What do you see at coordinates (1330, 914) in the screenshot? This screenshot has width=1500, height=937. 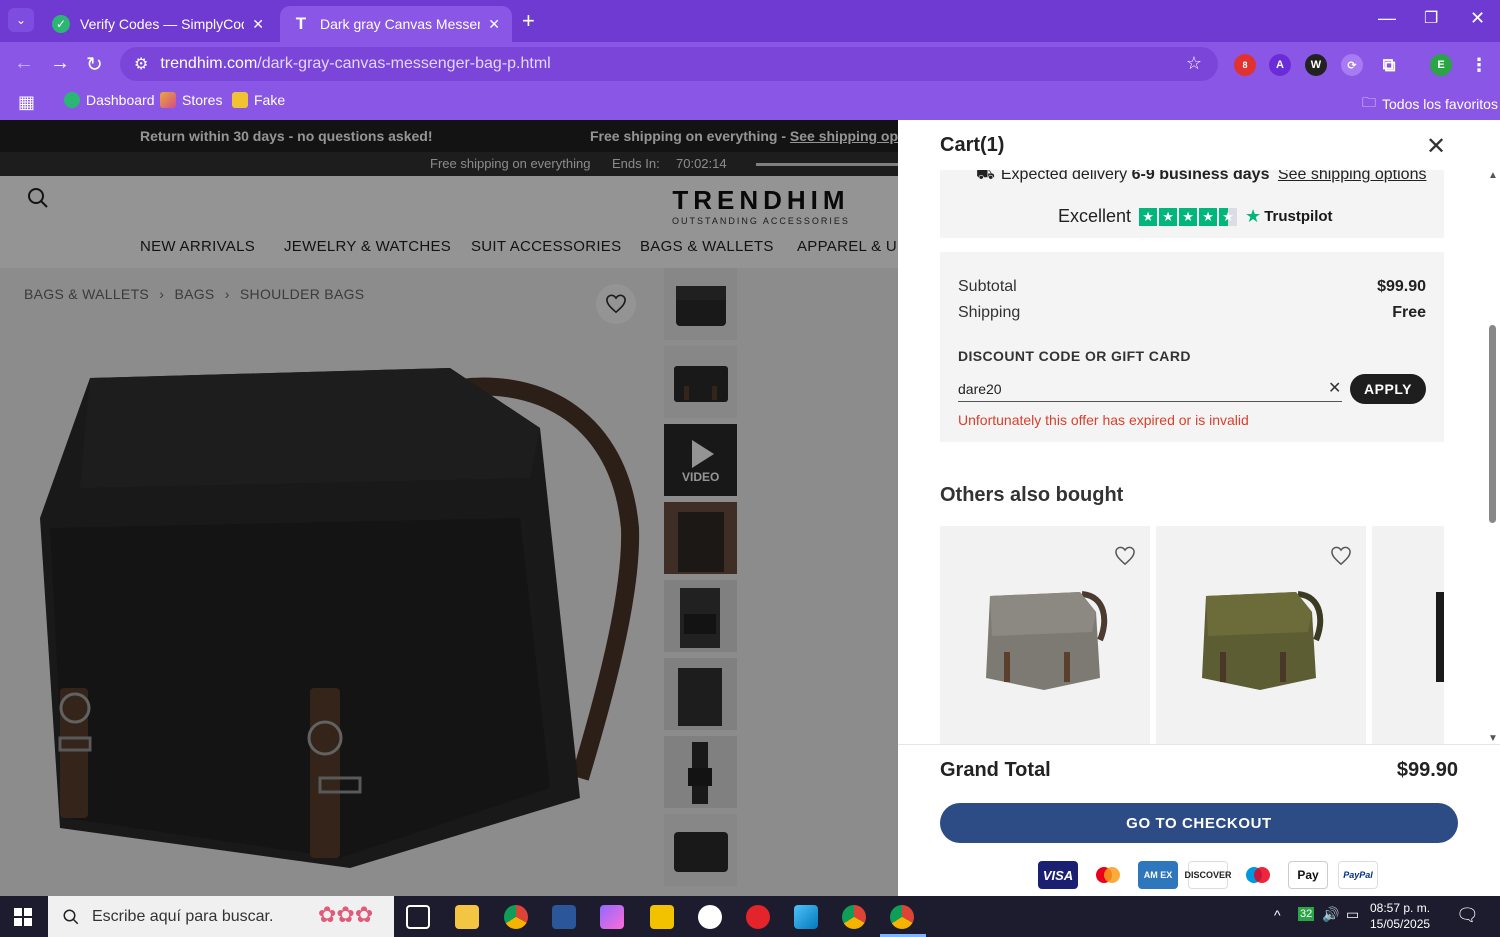 I see `volume-icon: 🔊` at bounding box center [1330, 914].